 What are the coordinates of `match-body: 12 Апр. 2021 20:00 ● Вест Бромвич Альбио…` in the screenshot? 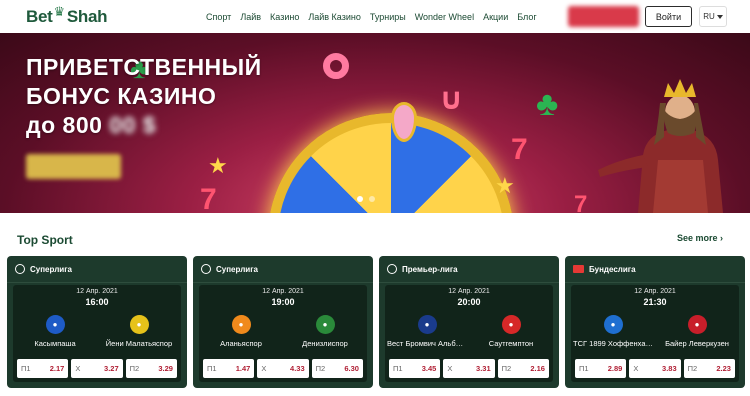 It's located at (469, 333).